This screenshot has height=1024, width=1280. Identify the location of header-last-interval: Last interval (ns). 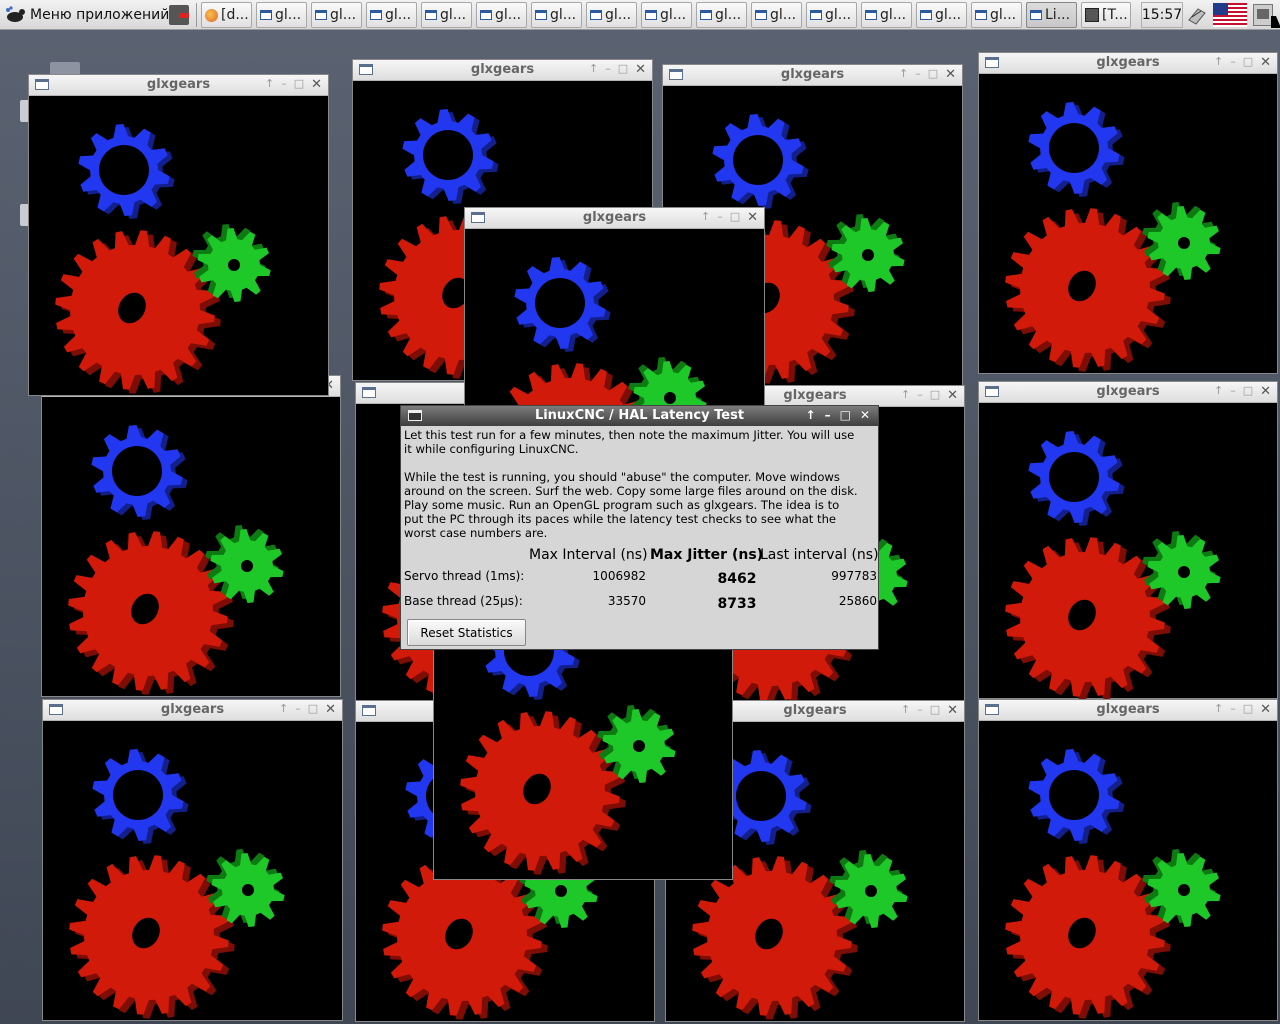
(819, 555).